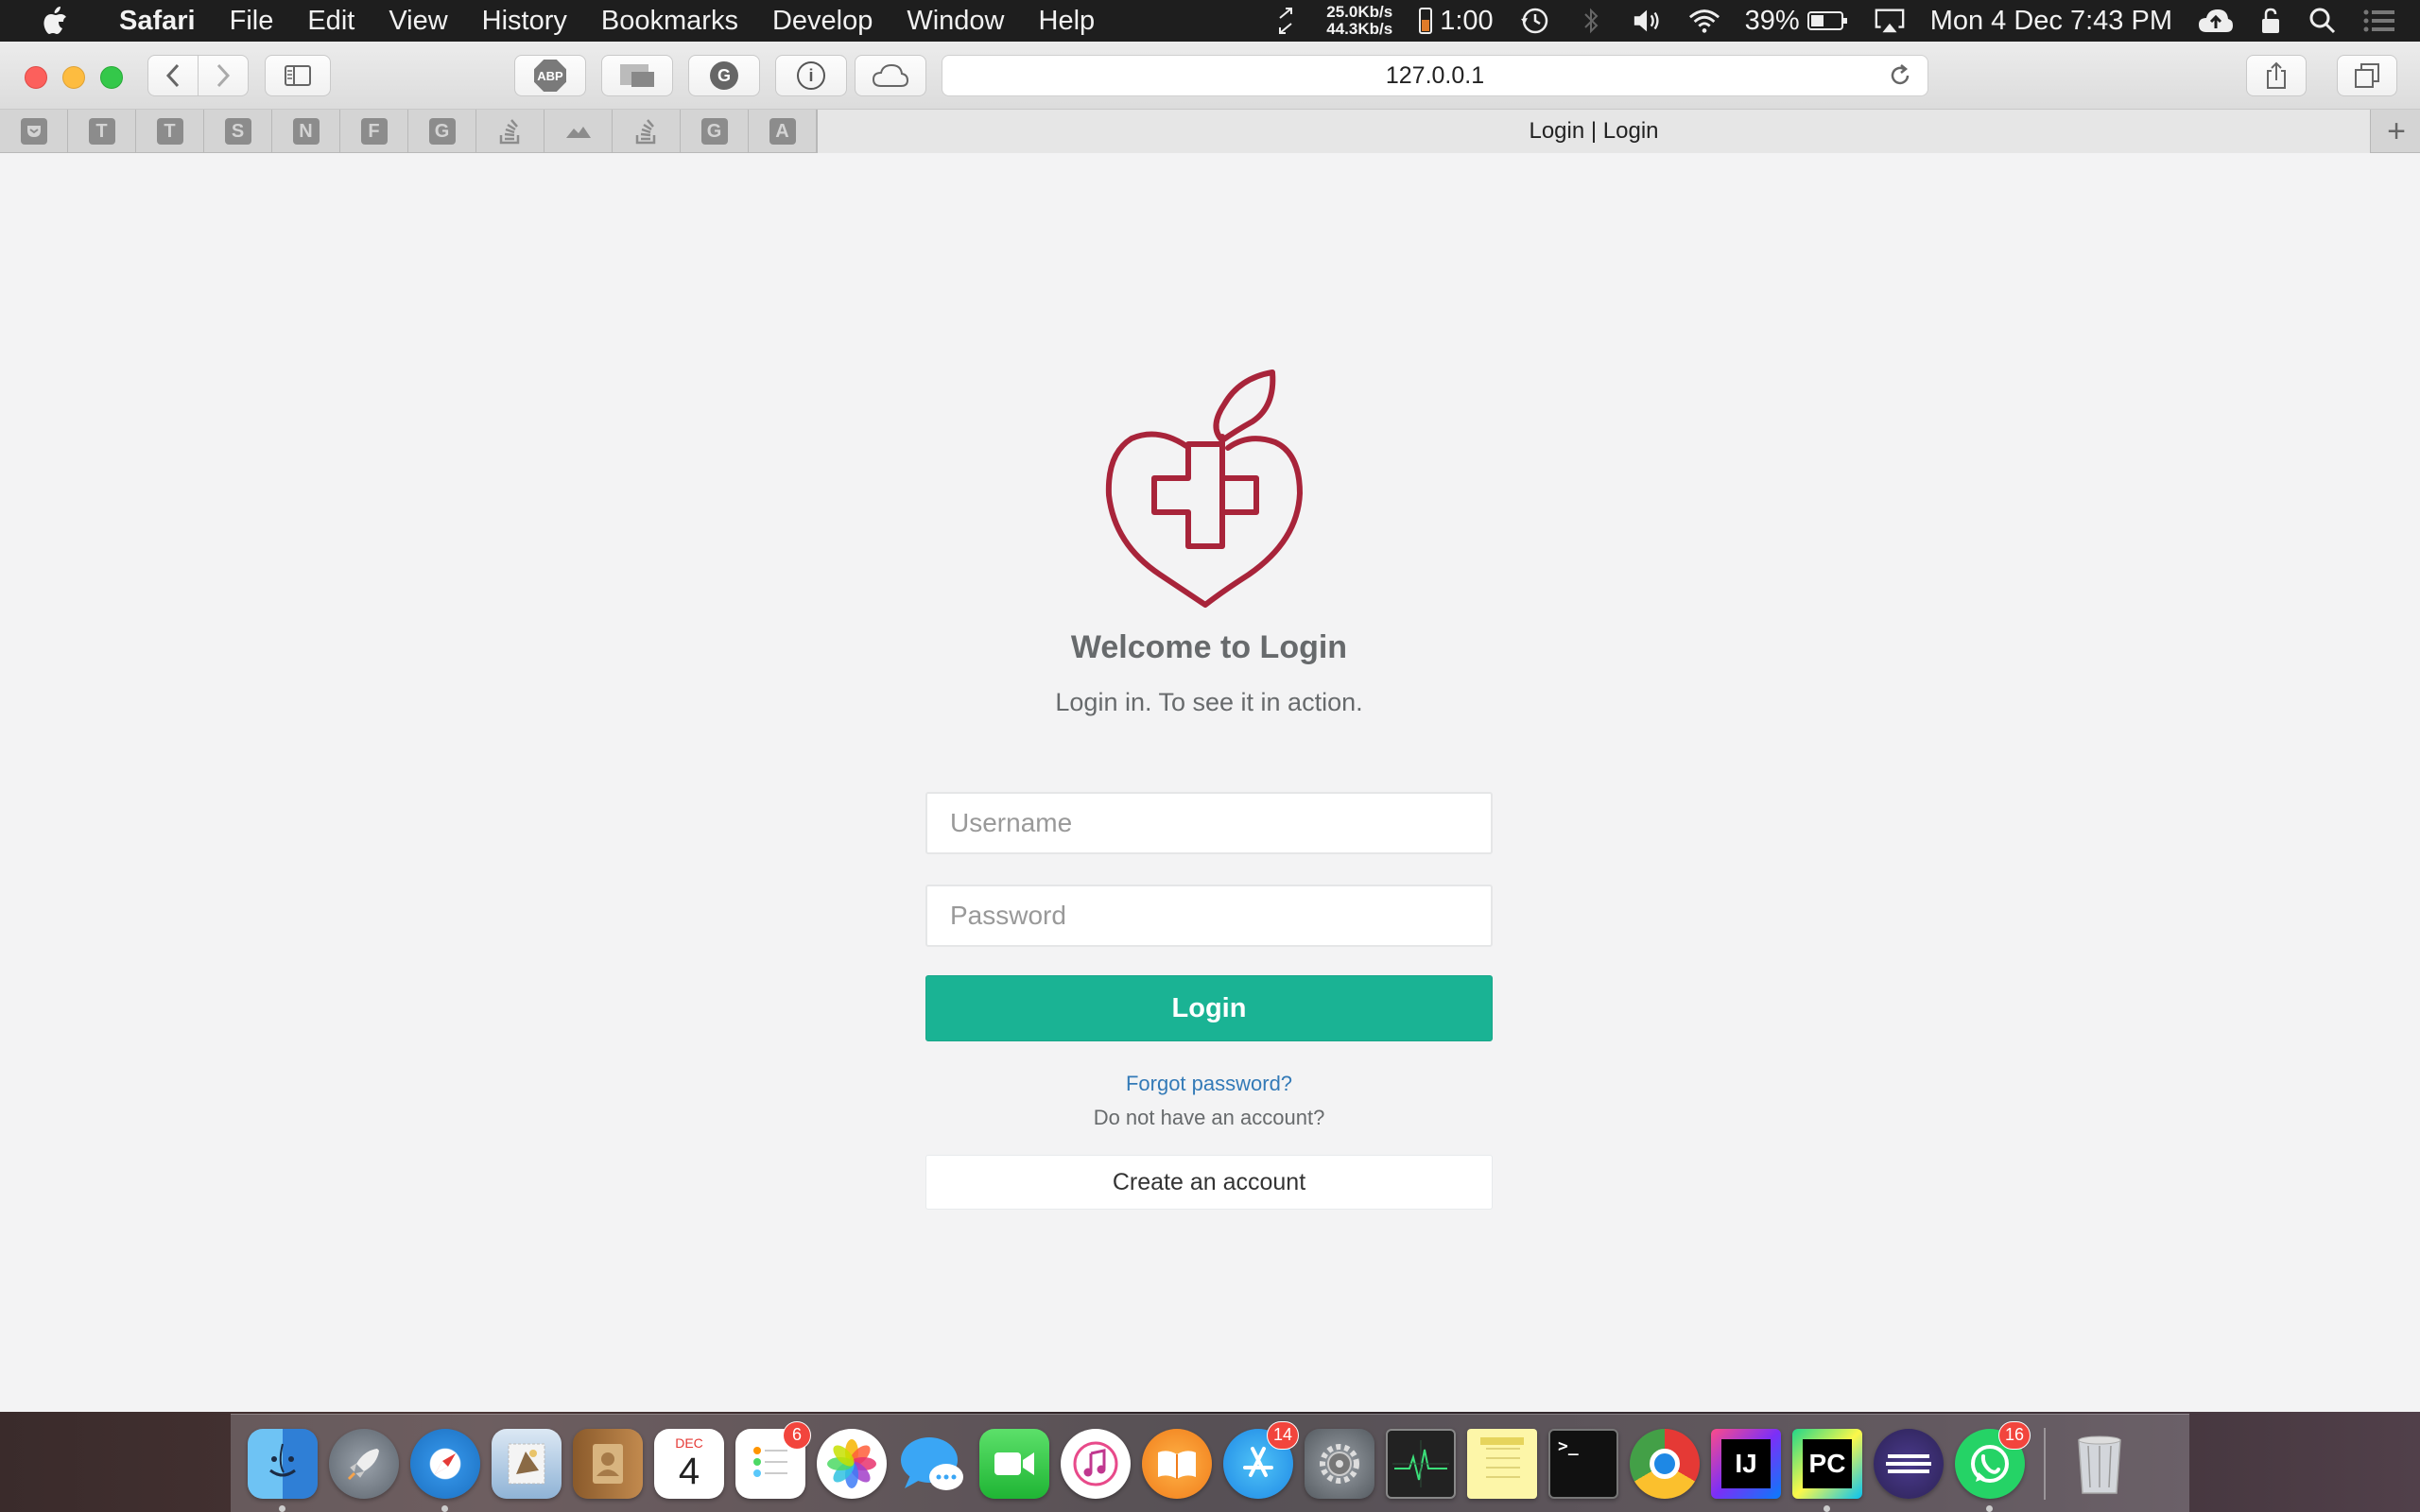  Describe the element at coordinates (157, 21) in the screenshot. I see `menu-app-safari: Safari` at that location.